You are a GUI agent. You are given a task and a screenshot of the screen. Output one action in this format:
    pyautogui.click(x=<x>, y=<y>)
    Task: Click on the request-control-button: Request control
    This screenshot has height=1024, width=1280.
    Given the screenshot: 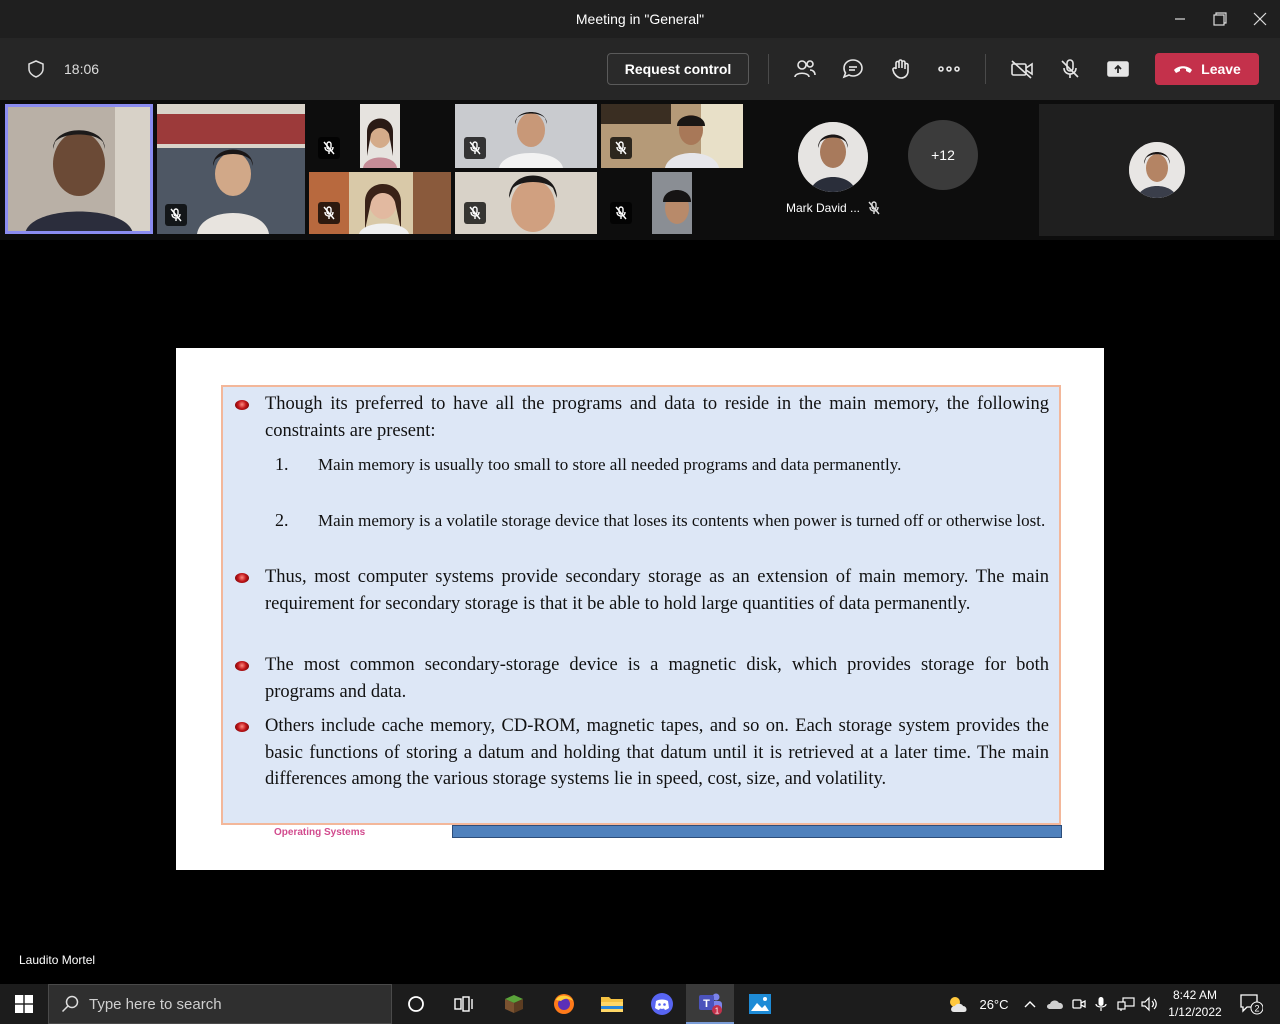 What is the action you would take?
    pyautogui.click(x=678, y=69)
    